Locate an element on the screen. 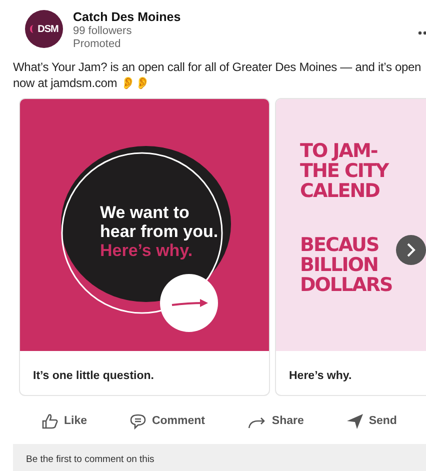 The image size is (426, 471). poster-text: THE CITY is located at coordinates (344, 171).